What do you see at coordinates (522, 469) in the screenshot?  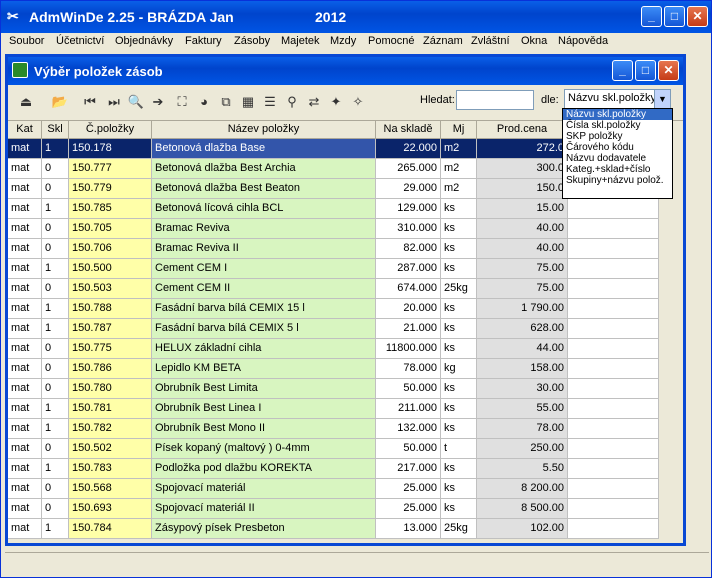 I see `cell-prod-cena: 5.50` at bounding box center [522, 469].